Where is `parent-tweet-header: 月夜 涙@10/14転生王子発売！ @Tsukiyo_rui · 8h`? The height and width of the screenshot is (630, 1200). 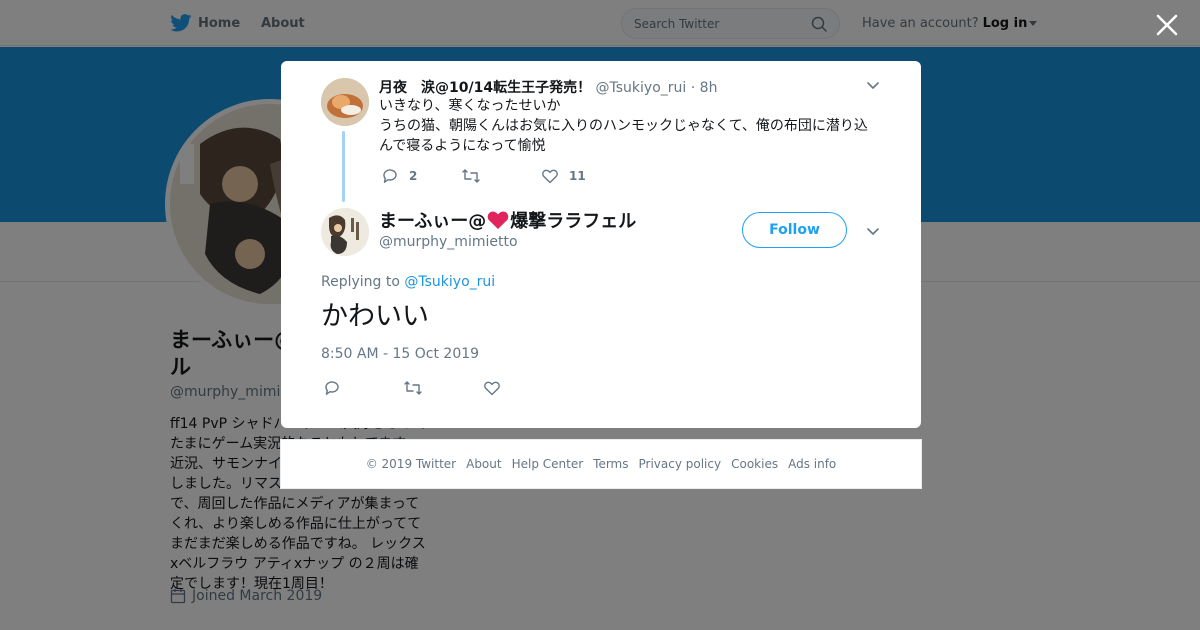
parent-tweet-header: 月夜 涙@10/14転生王子発売！ @Tsukiyo_rui · 8h is located at coordinates (548, 87).